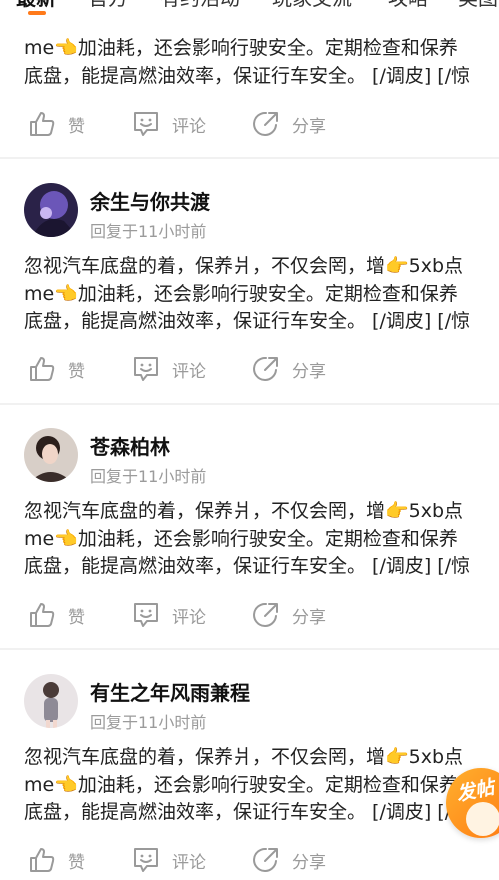  What do you see at coordinates (36, 5) in the screenshot?
I see `tab-latest: 最新` at bounding box center [36, 5].